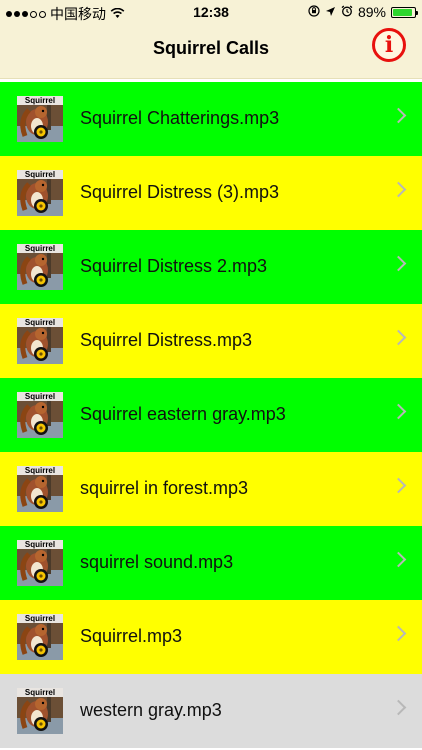 This screenshot has width=422, height=750. Describe the element at coordinates (183, 414) in the screenshot. I see `list-item-label: Squirrel eastern gray.mp3` at that location.